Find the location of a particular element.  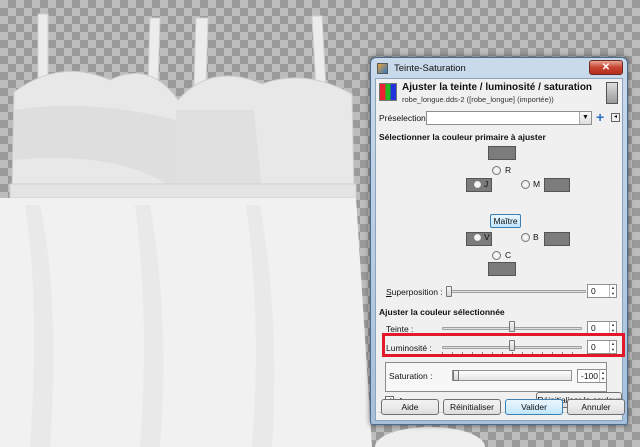

swatch-magenta is located at coordinates (557, 185).